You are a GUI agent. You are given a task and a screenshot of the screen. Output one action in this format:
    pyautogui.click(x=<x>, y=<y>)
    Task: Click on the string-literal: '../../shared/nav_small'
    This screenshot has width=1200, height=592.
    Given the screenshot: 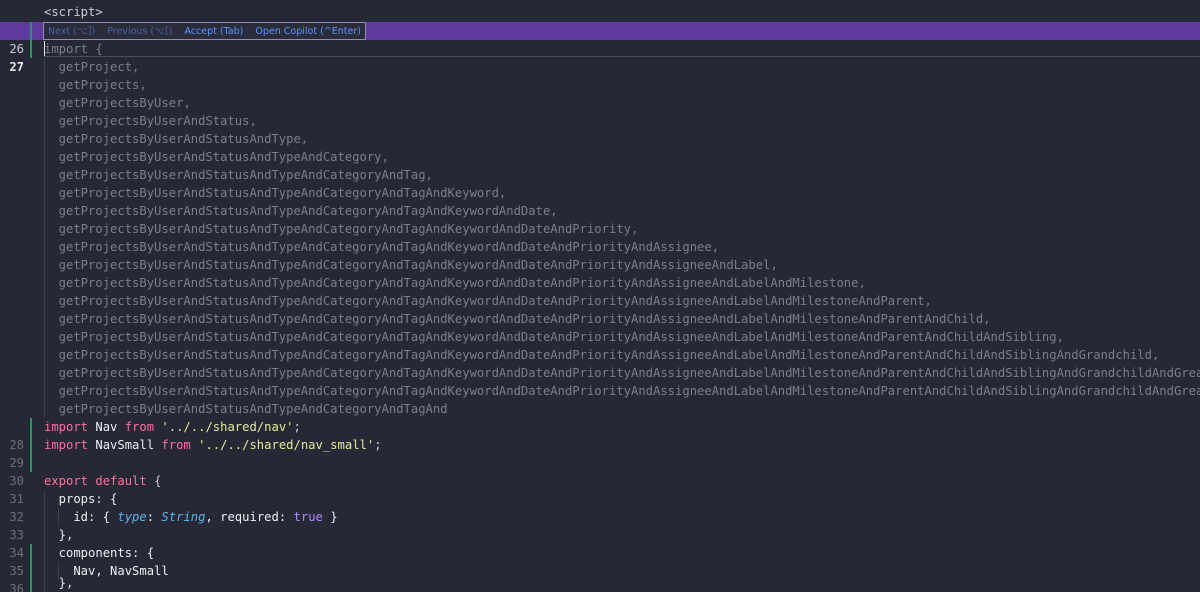 What is the action you would take?
    pyautogui.click(x=282, y=445)
    